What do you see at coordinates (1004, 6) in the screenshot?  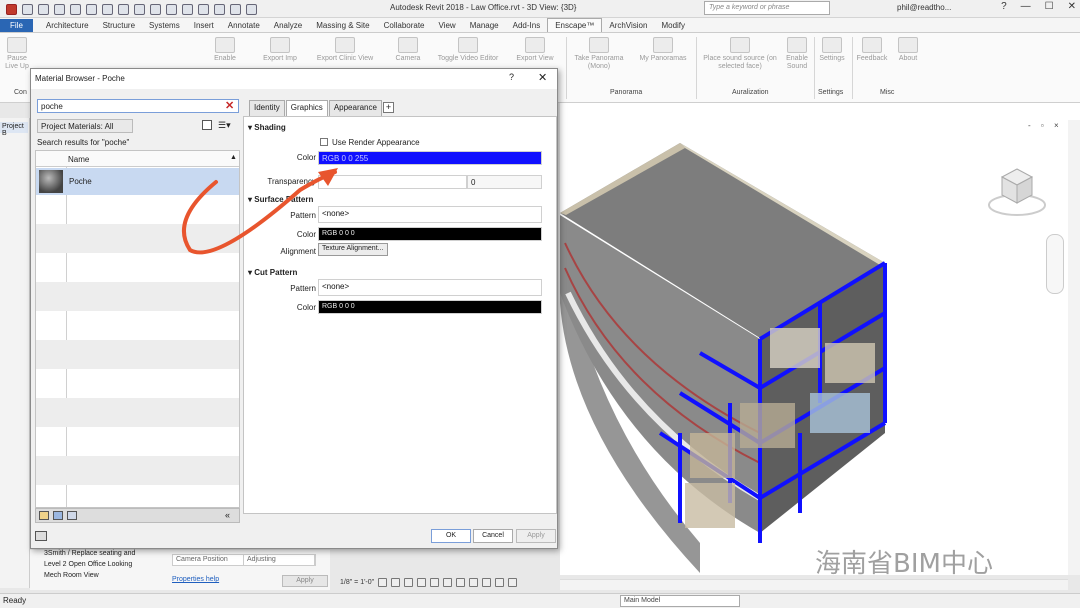 I see `help-icon: ?` at bounding box center [1004, 6].